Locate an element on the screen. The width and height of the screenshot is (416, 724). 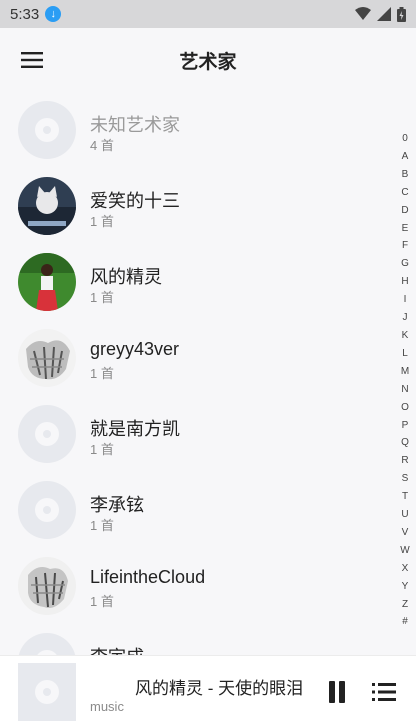
artist-name: 未知艺术家 is located at coordinates (135, 125).